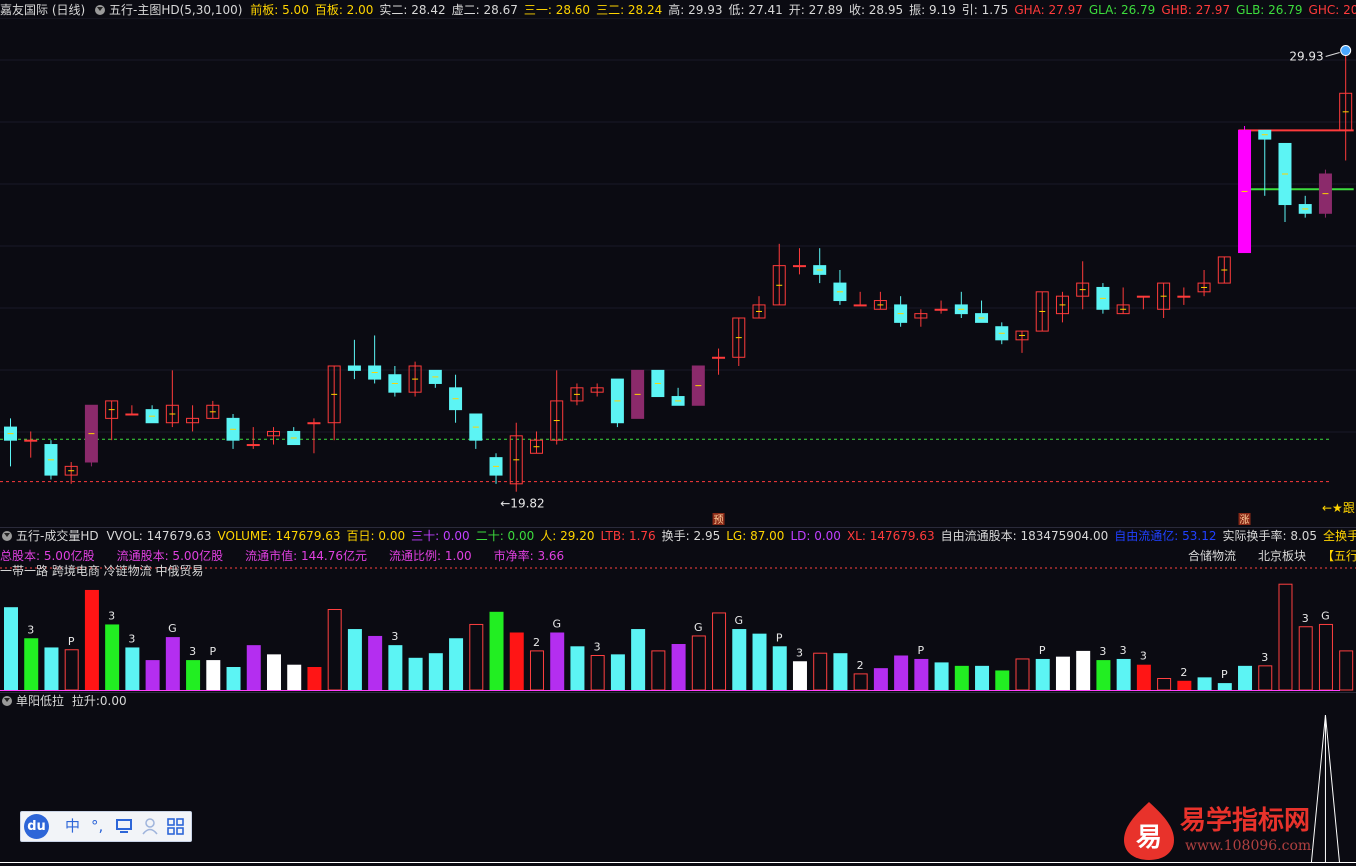  Describe the element at coordinates (7, 701) in the screenshot. I see `bottom-menu-icon` at that location.